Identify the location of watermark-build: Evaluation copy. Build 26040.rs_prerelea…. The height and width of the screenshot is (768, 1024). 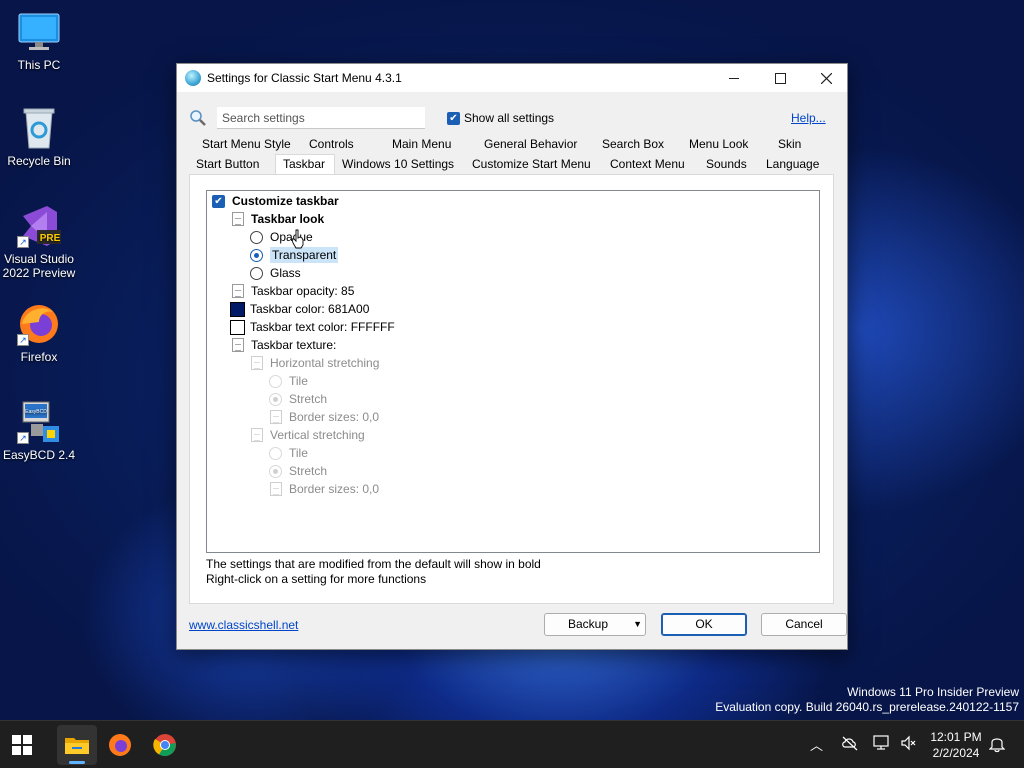
(867, 707).